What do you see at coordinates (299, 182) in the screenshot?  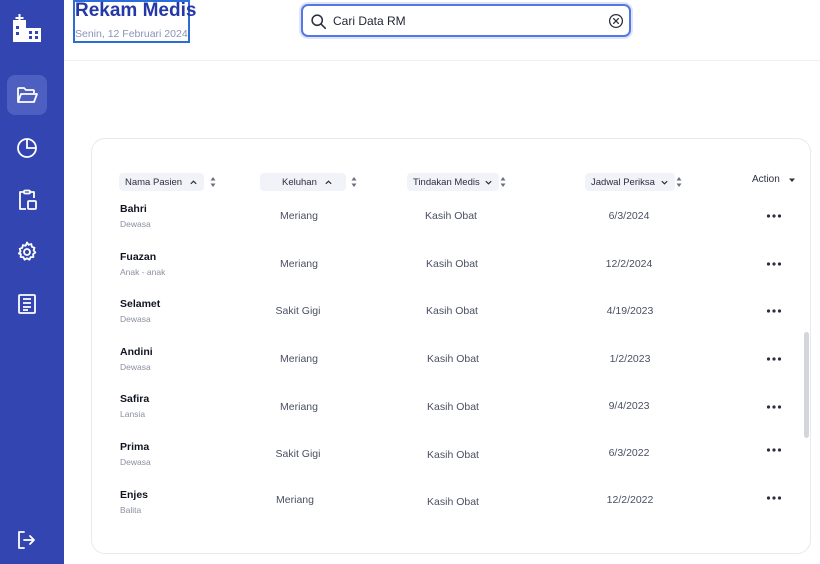 I see `column-header-label: Keluhan` at bounding box center [299, 182].